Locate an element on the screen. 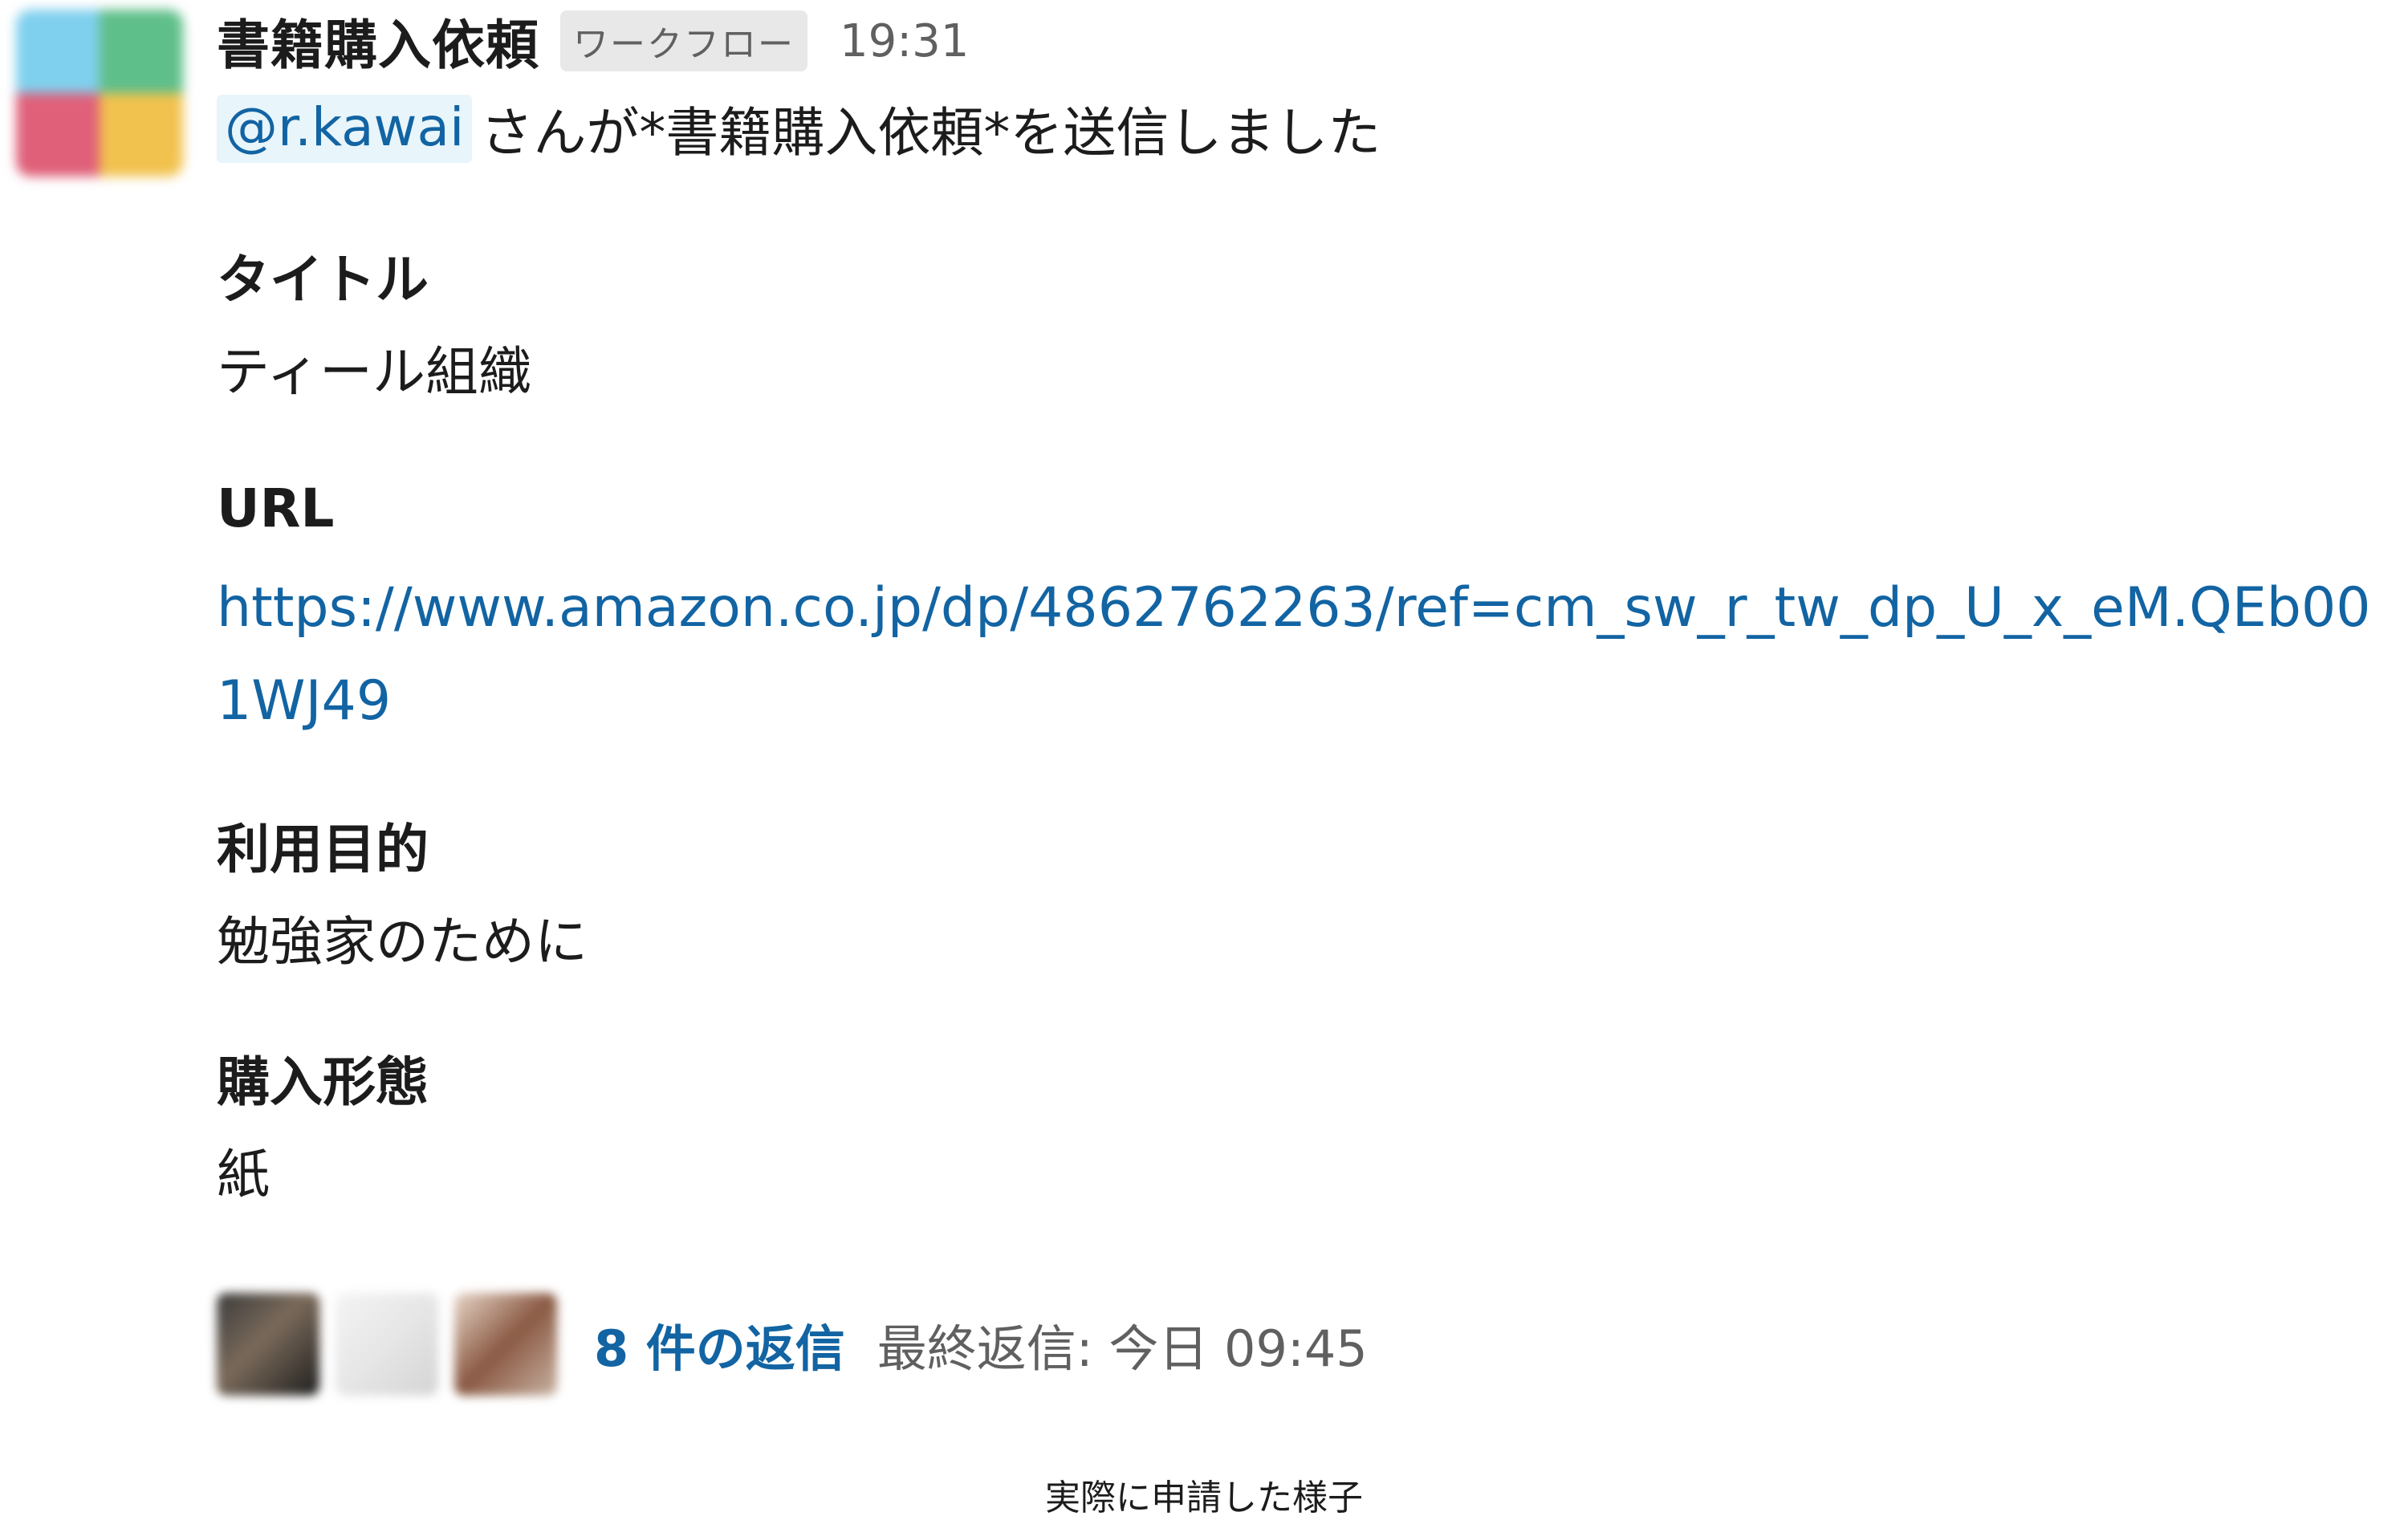 The height and width of the screenshot is (1520, 2408). thread-summary: 8 件の返信 最終返信: 今日 09:45 is located at coordinates (792, 1344).